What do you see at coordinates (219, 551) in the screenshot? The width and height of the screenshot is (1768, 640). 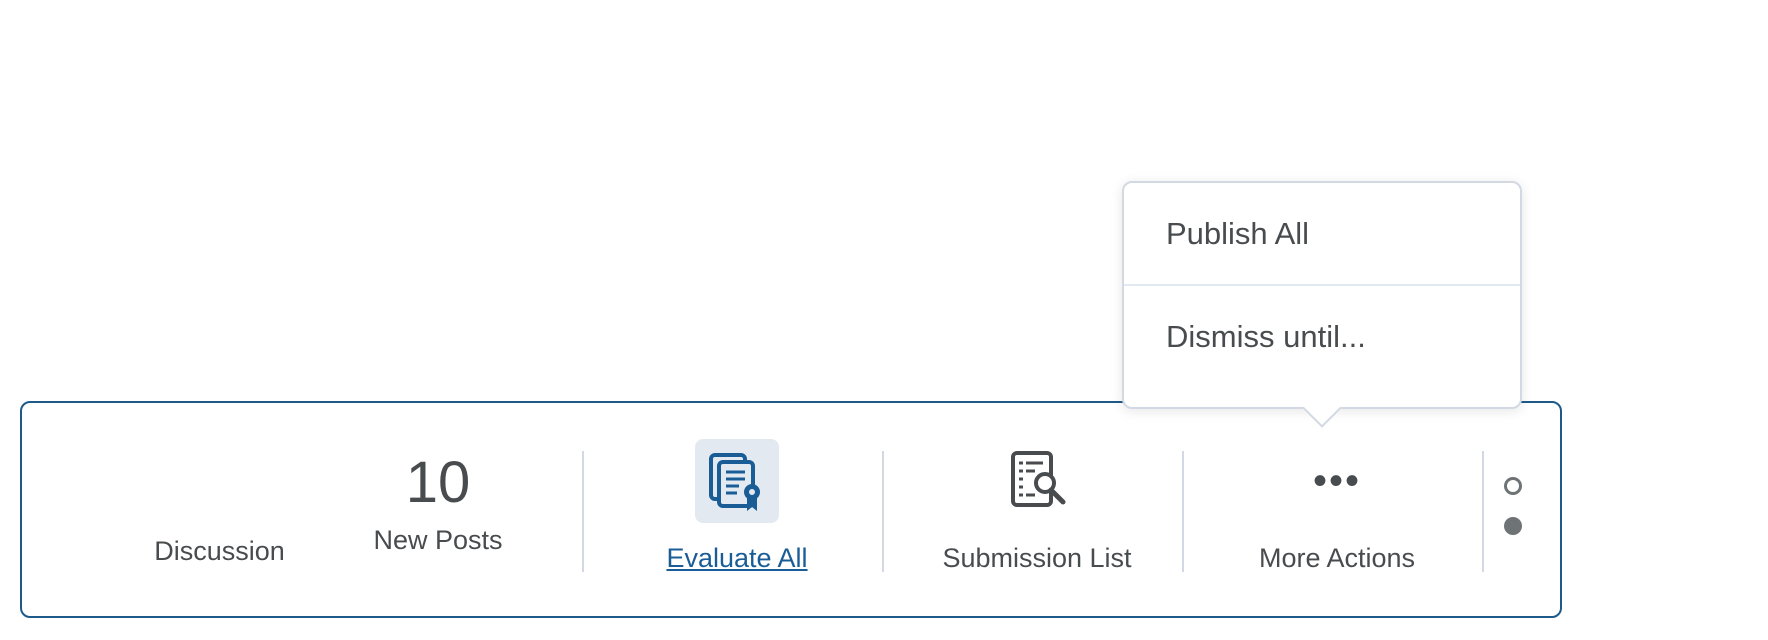 I see `activity-type-label: Discussion` at bounding box center [219, 551].